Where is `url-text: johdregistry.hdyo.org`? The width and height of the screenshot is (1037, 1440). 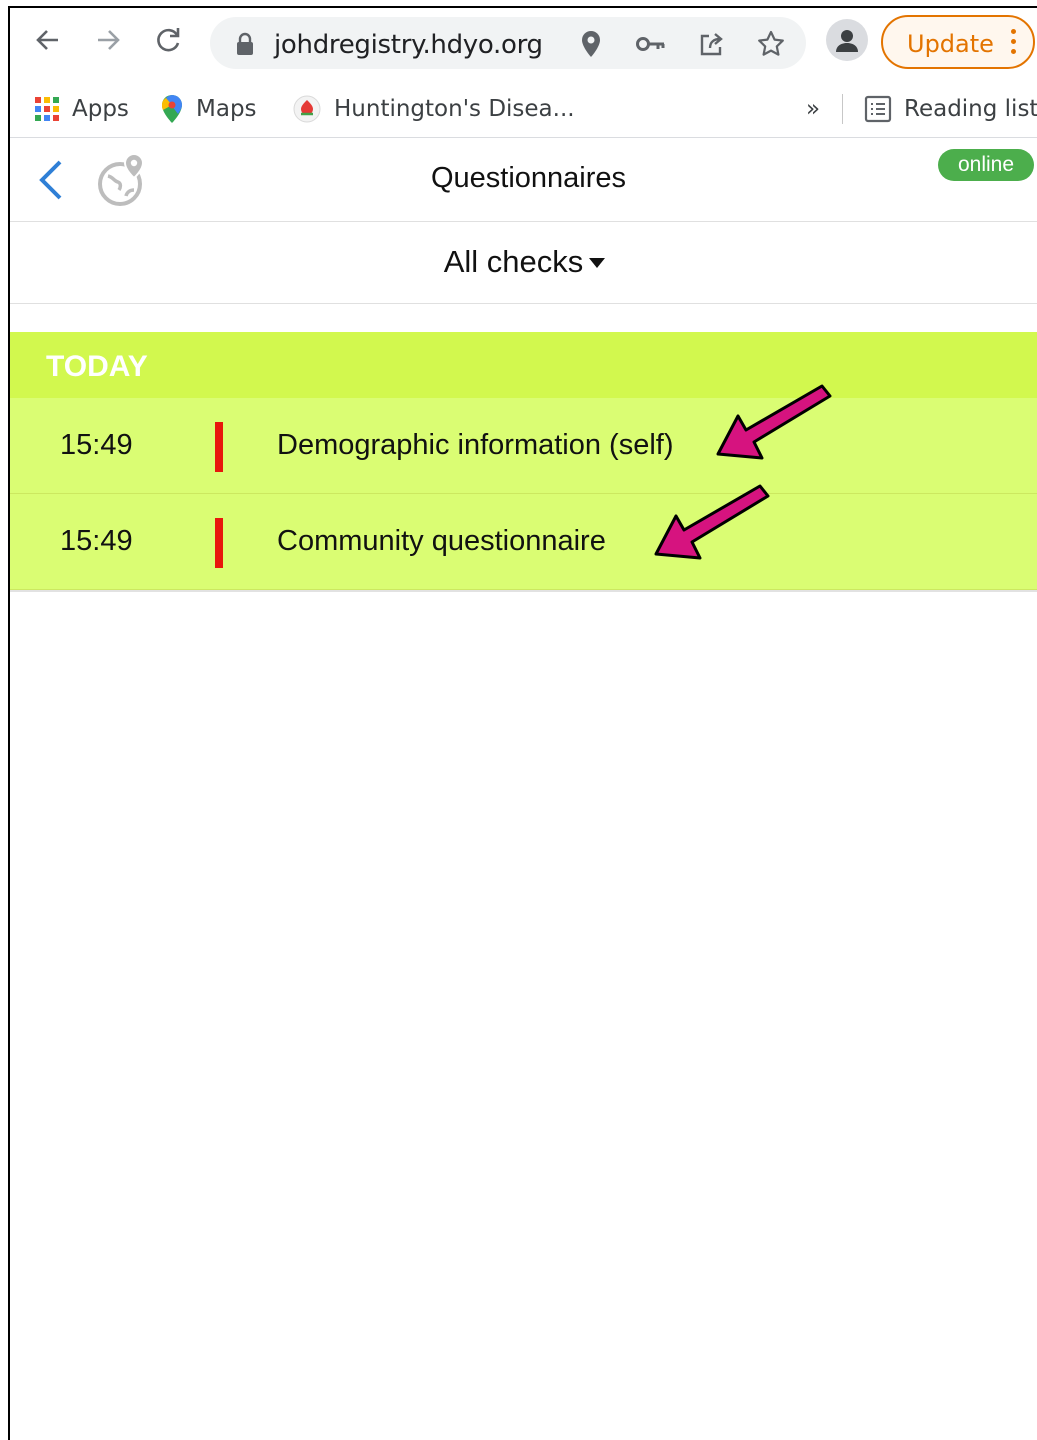 url-text: johdregistry.hdyo.org is located at coordinates (408, 45).